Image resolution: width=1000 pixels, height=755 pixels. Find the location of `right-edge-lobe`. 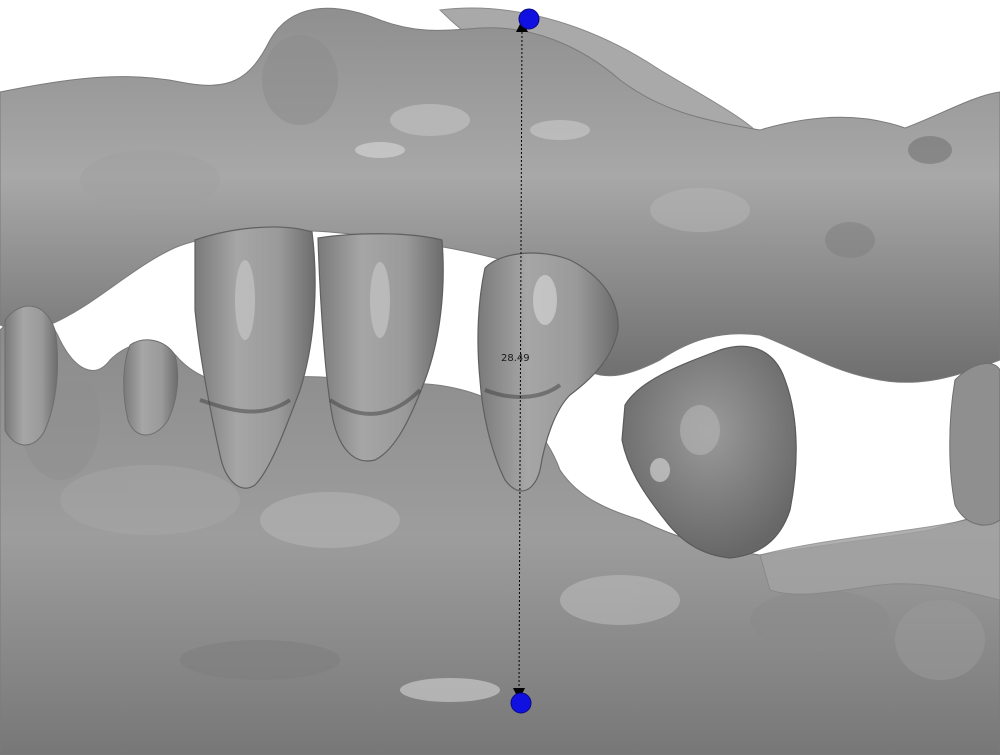

right-edge-lobe is located at coordinates (974, 444).